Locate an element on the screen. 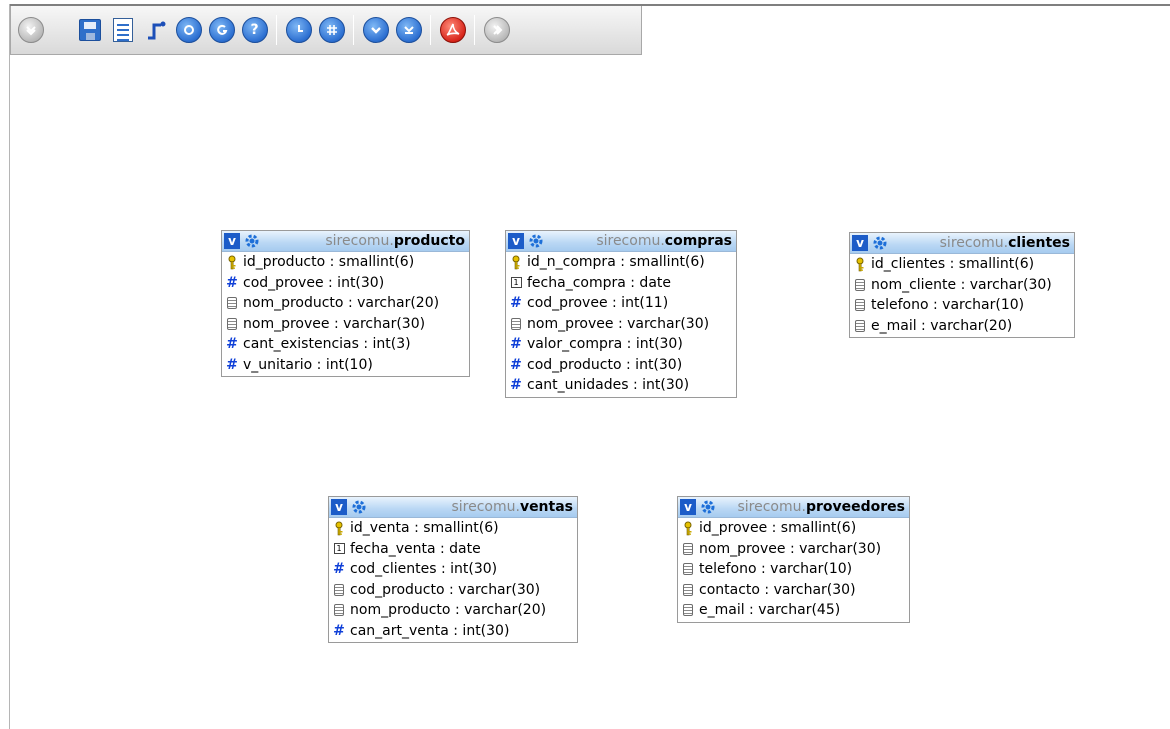 This screenshot has height=729, width=1170. column-row: cod_producto : varchar(30) is located at coordinates (453, 590).